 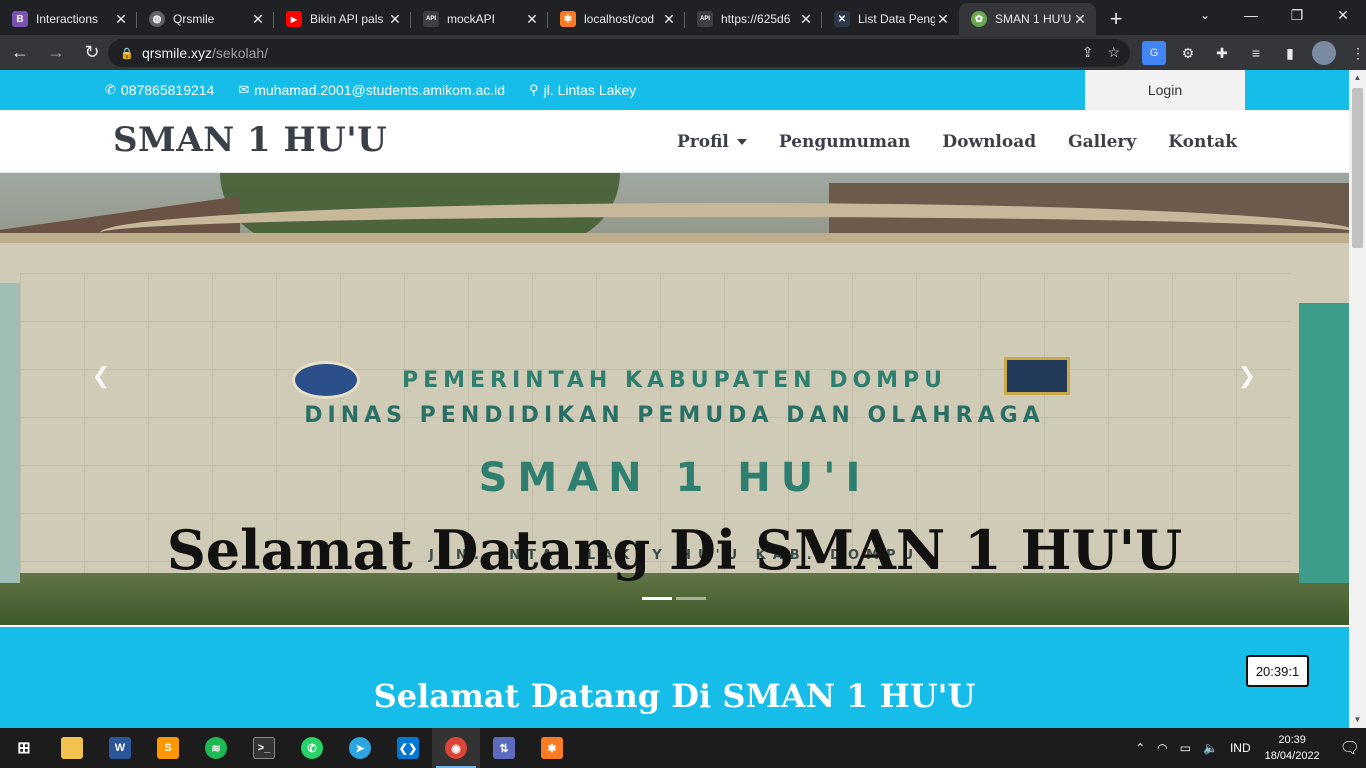 What do you see at coordinates (1116, 19) in the screenshot?
I see `new-tab-button: +` at bounding box center [1116, 19].